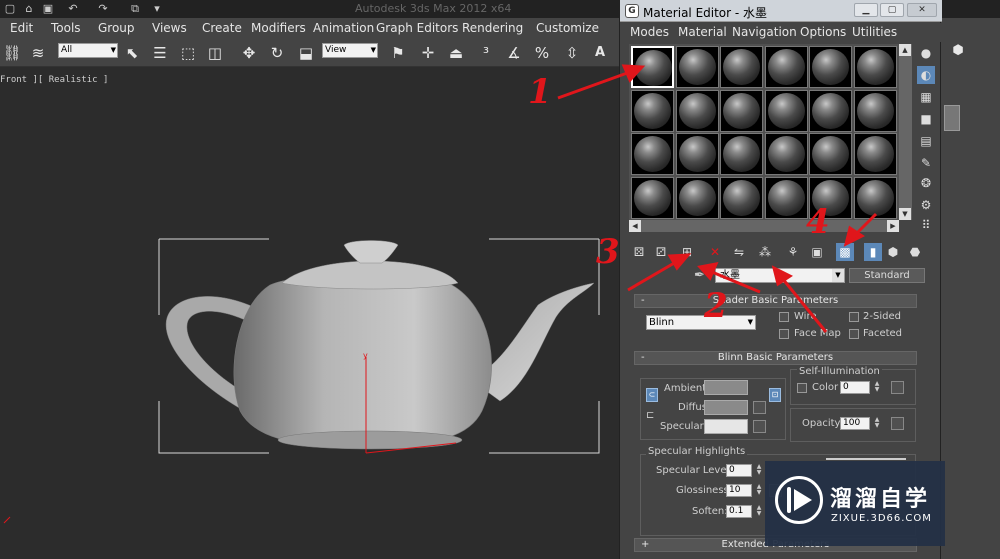  I want to click on project-folder-icon: ⧉, so click(135, 8).